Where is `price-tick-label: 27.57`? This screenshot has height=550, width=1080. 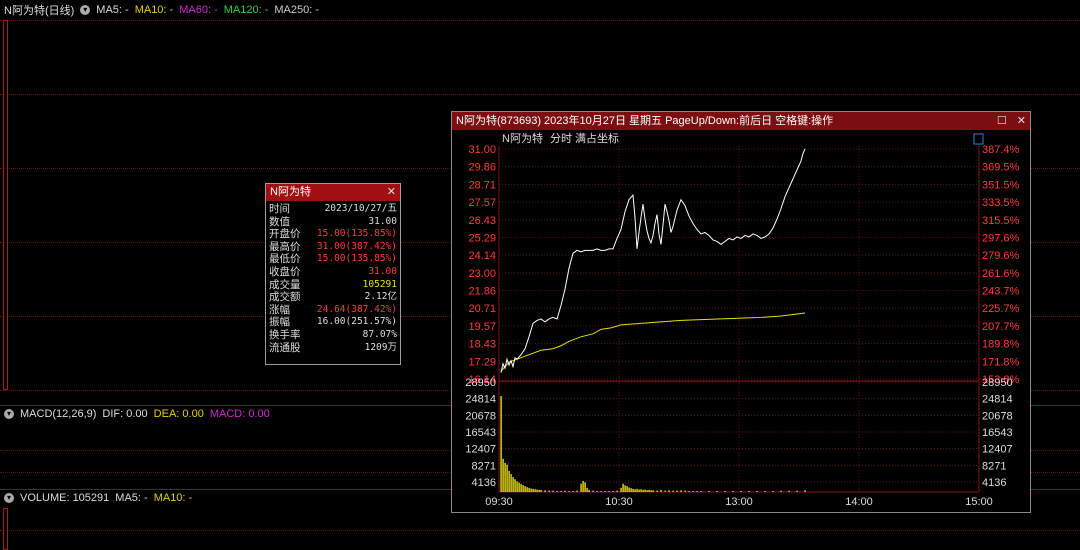 price-tick-label: 27.57 is located at coordinates (482, 203).